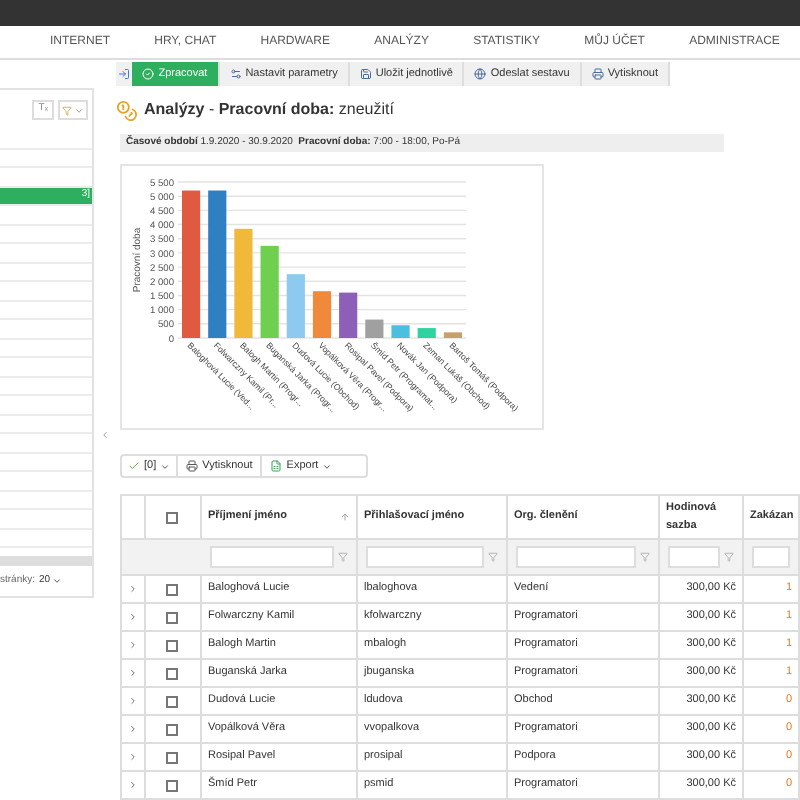 Image resolution: width=800 pixels, height=800 pixels. What do you see at coordinates (105, 435) in the screenshot?
I see `collapse-icon` at bounding box center [105, 435].